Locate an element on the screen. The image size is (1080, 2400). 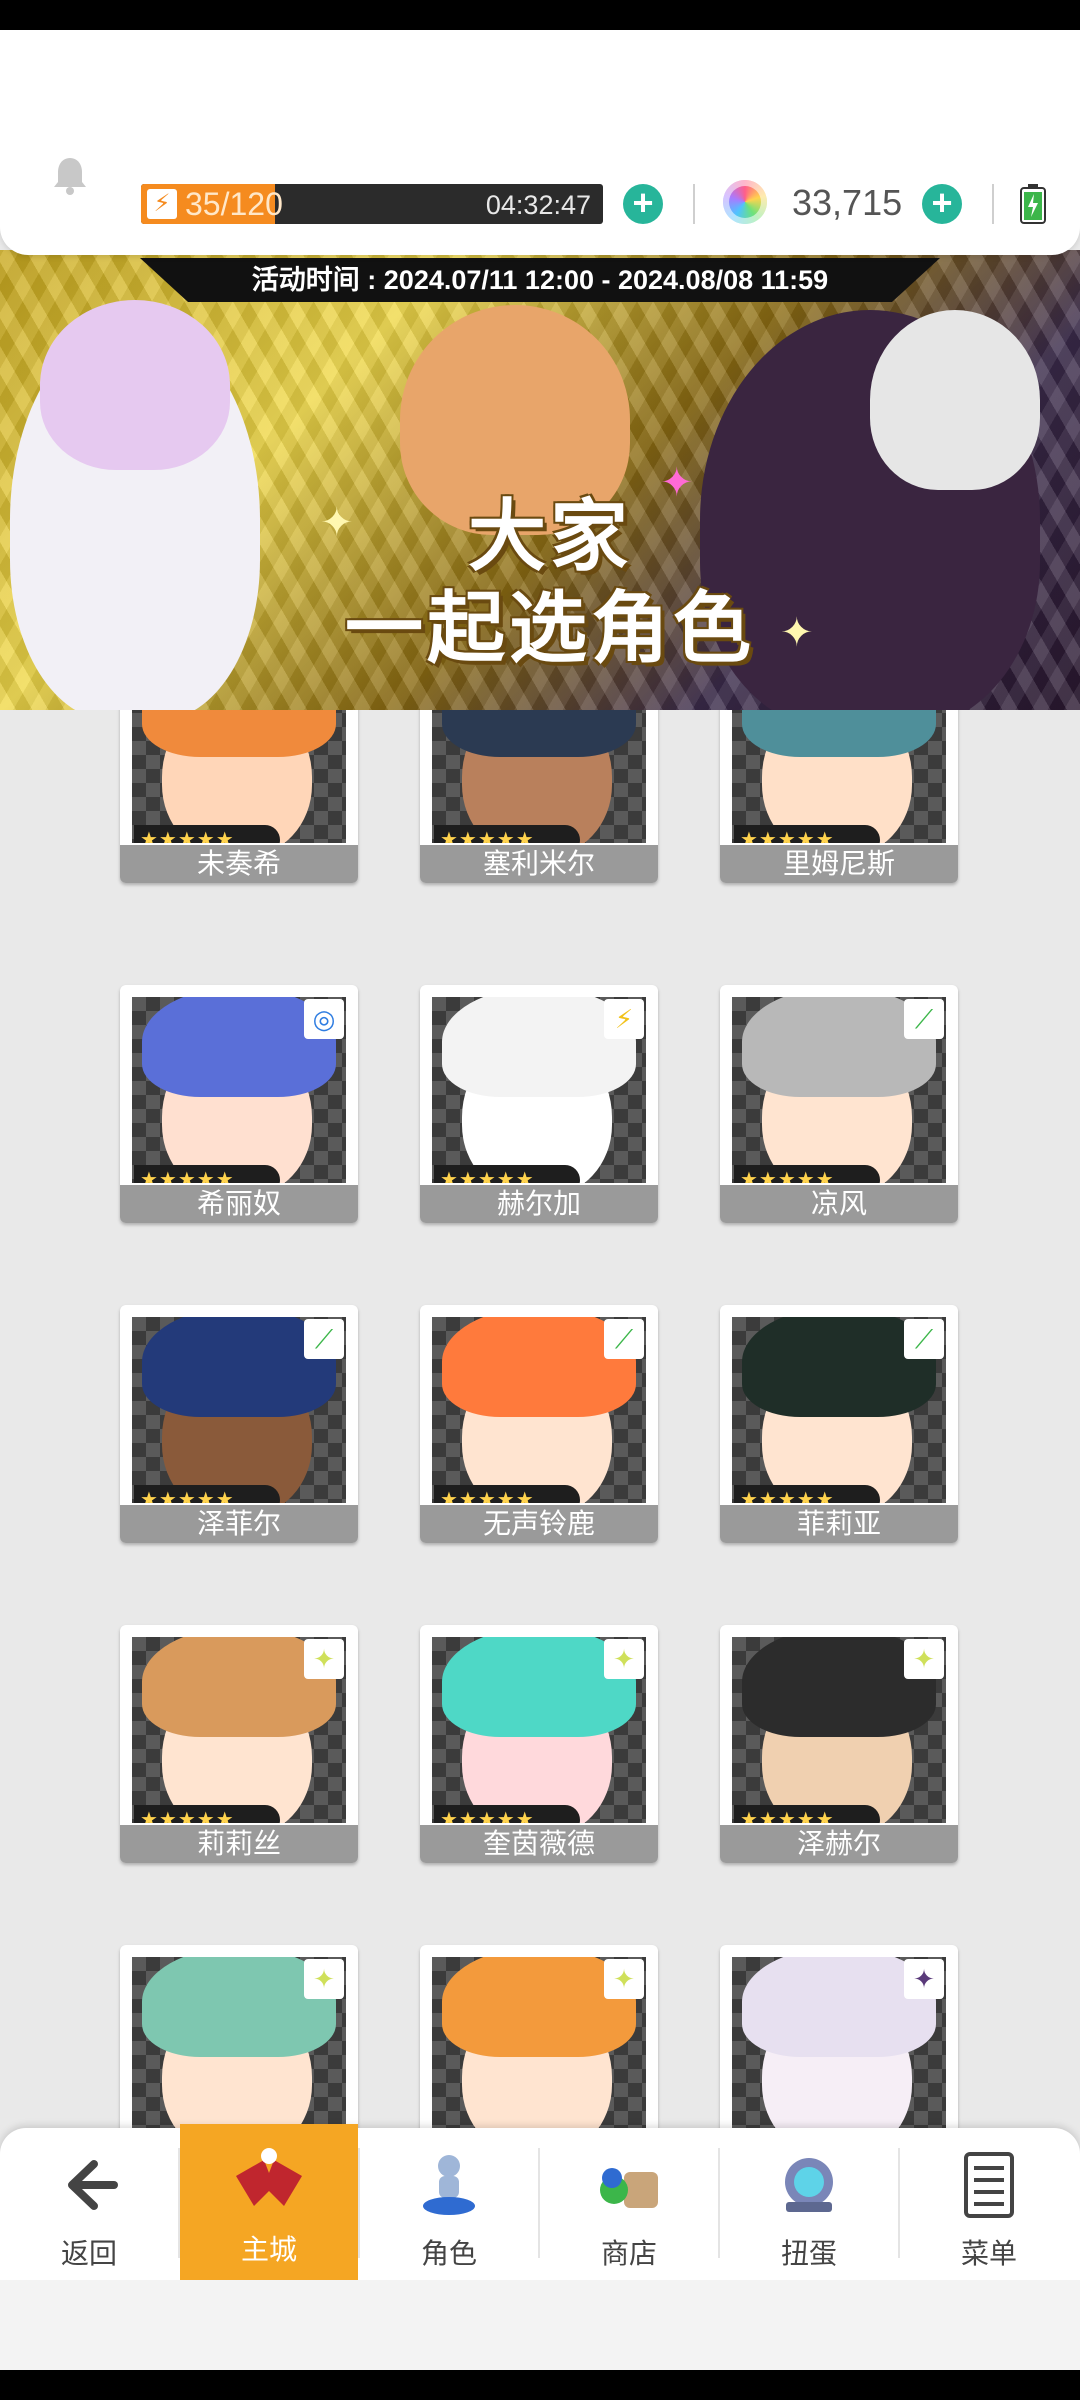
character-card: ★★★★★ ◎ 希丽奴 is located at coordinates (239, 1104).